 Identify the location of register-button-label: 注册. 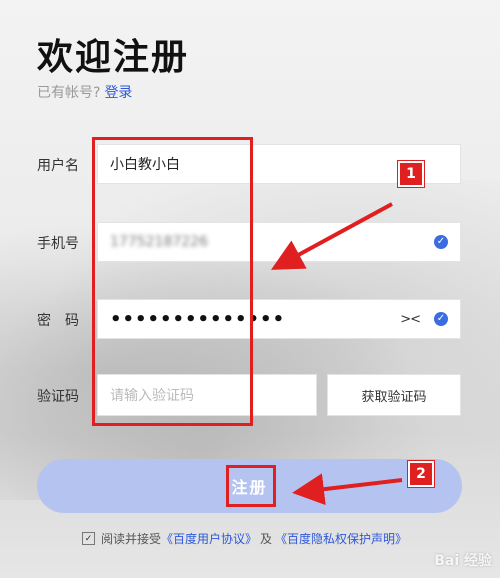
(249, 487).